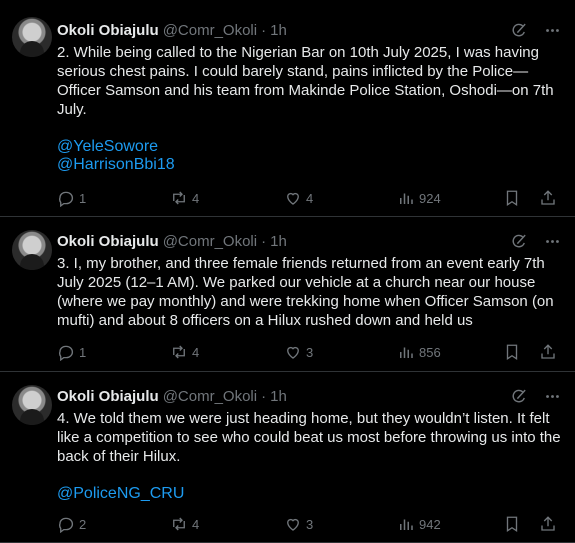  I want to click on mention-link: @PoliceNG_CRU, so click(309, 494).